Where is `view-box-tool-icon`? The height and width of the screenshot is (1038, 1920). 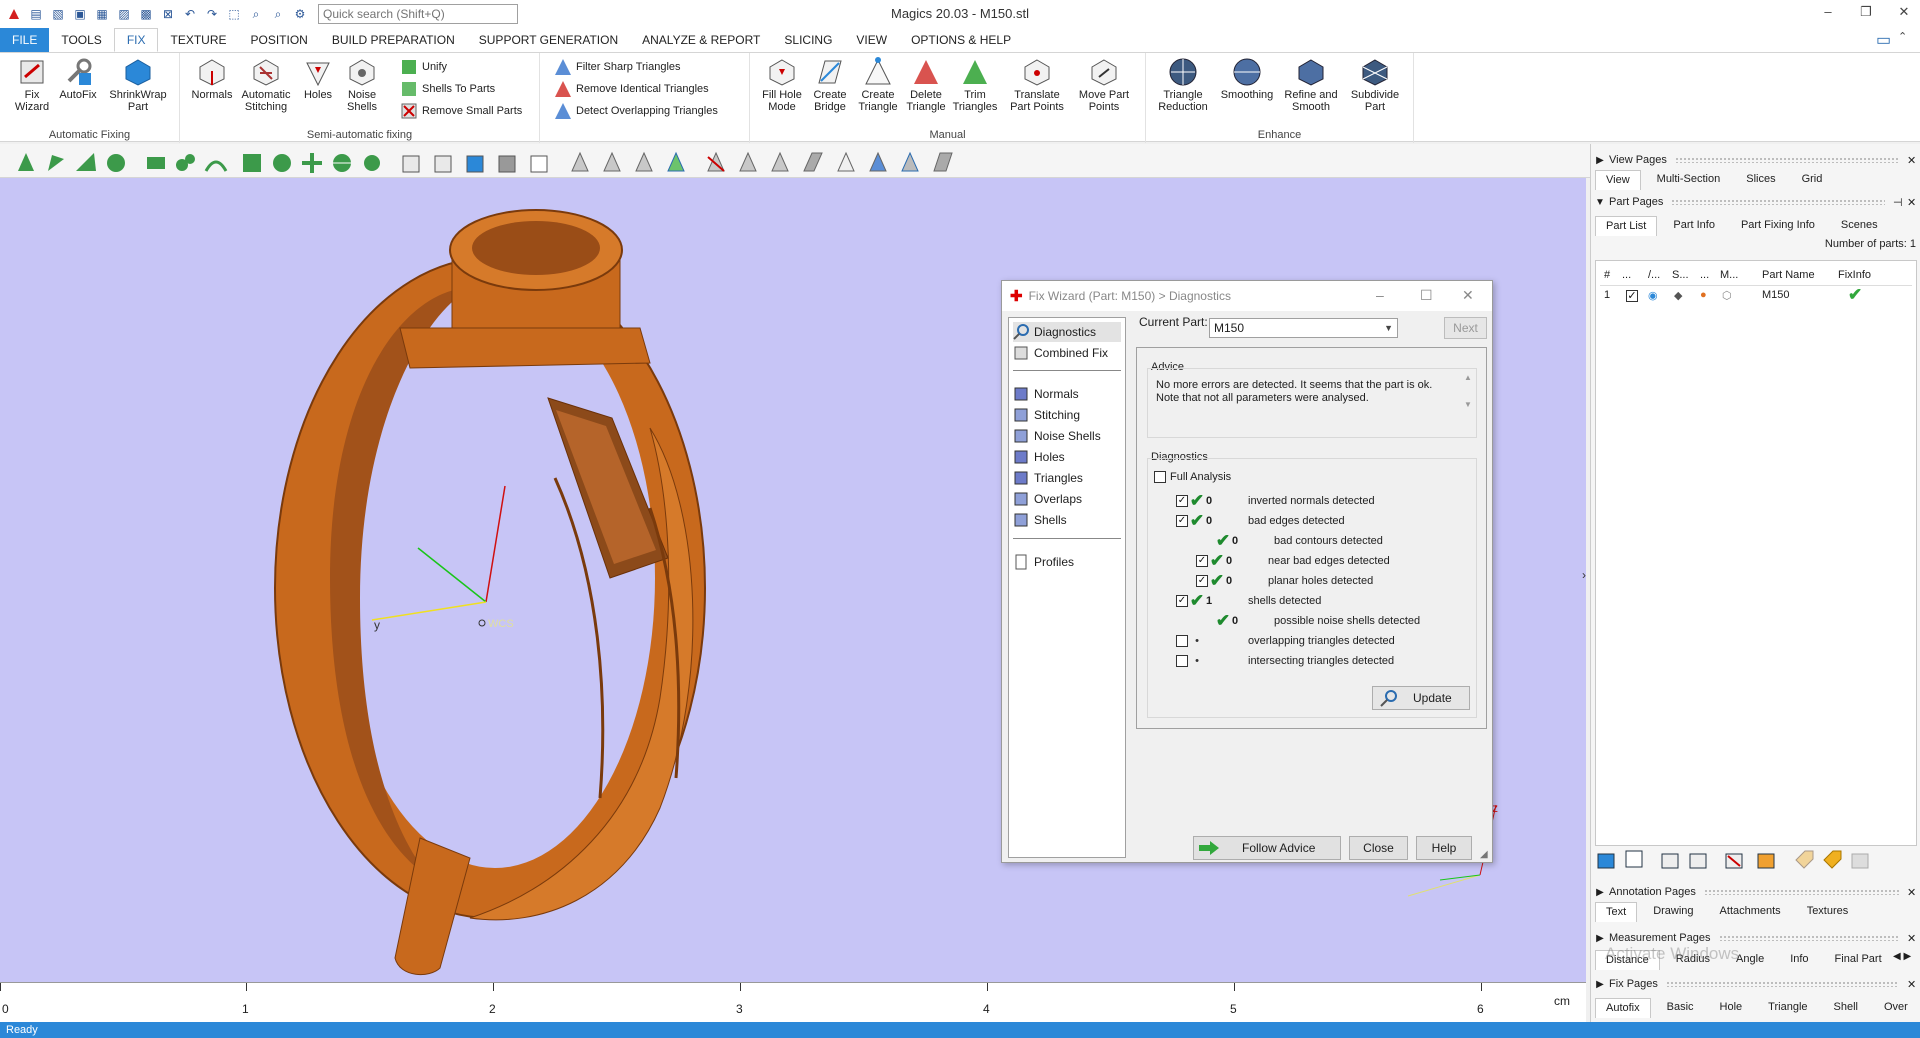
view-box-tool-icon is located at coordinates (412, 162).